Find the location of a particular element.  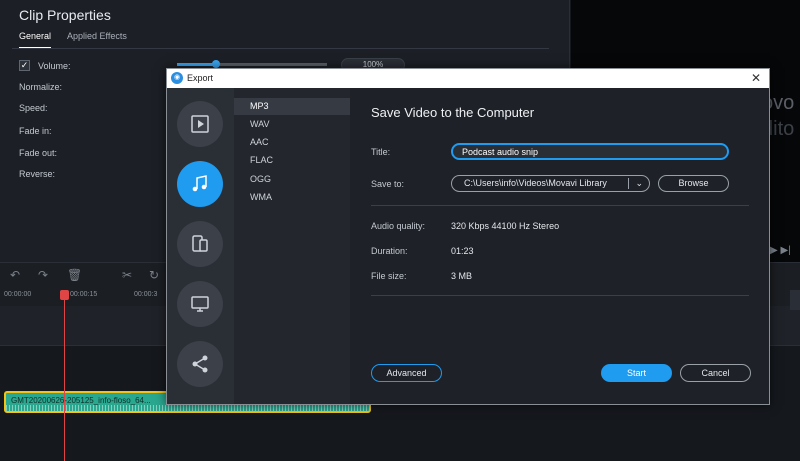

trash-icon: 🗑 is located at coordinates (74, 275).